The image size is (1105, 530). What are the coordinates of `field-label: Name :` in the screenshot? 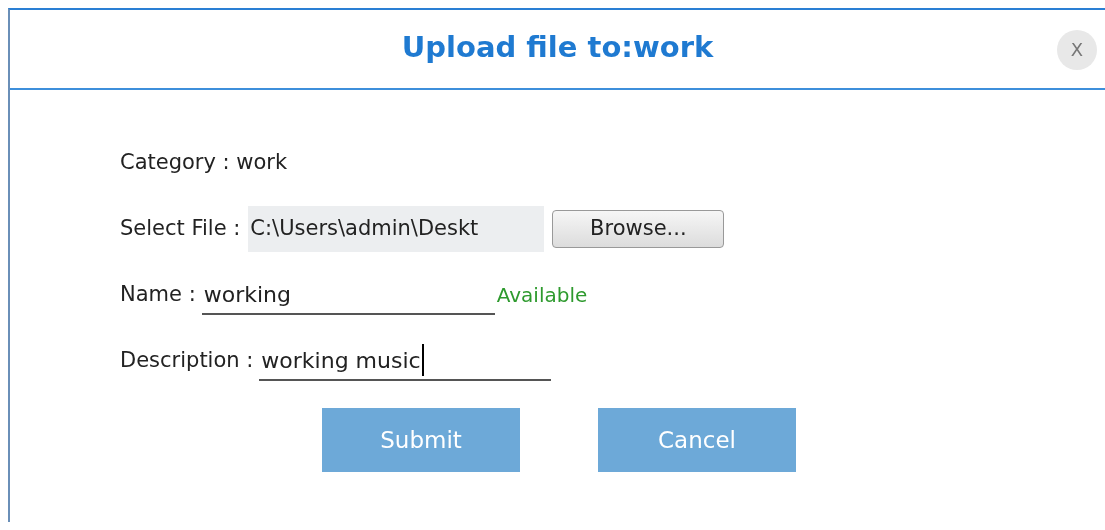 It's located at (158, 295).